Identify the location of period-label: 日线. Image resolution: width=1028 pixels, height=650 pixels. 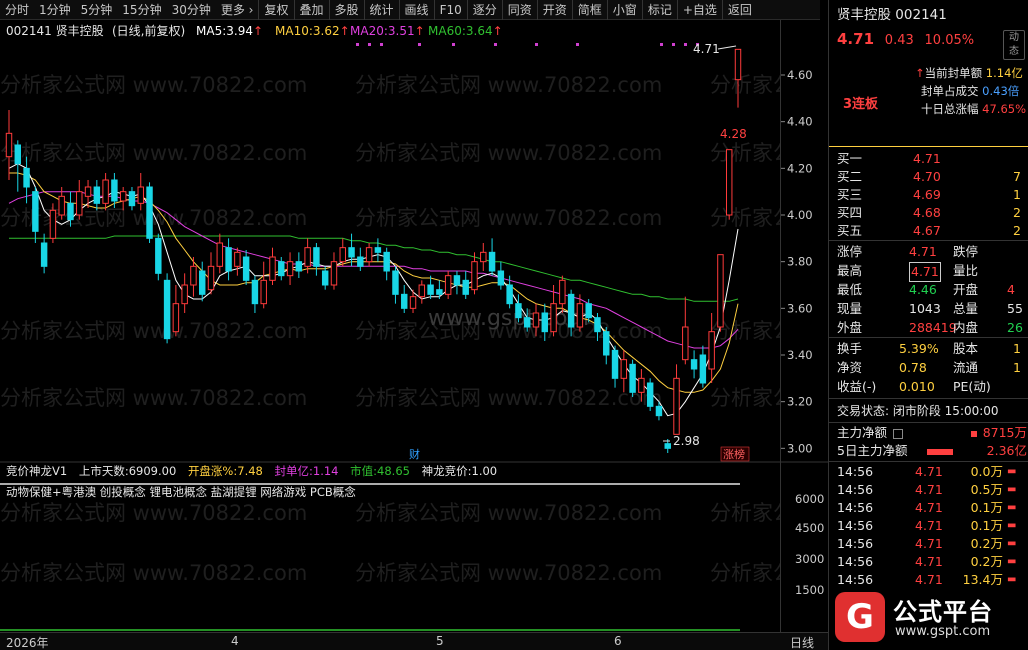
(802, 642).